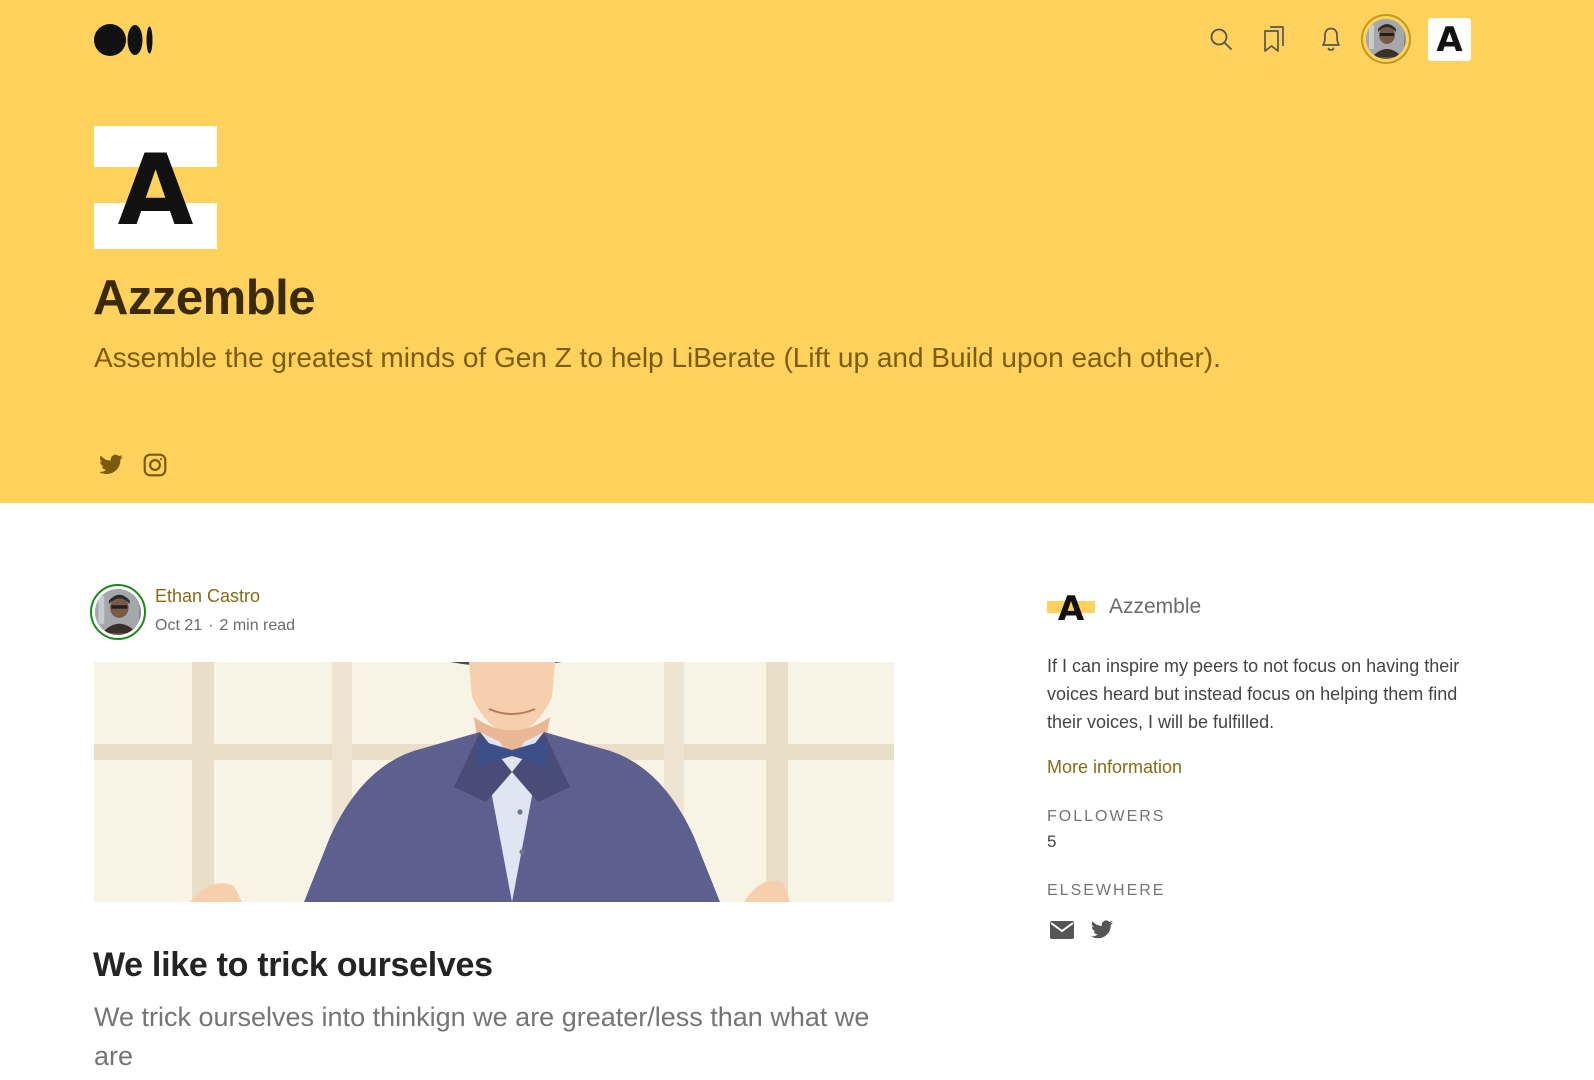 This screenshot has width=1594, height=1080. I want to click on author-avatar, so click(118, 612).